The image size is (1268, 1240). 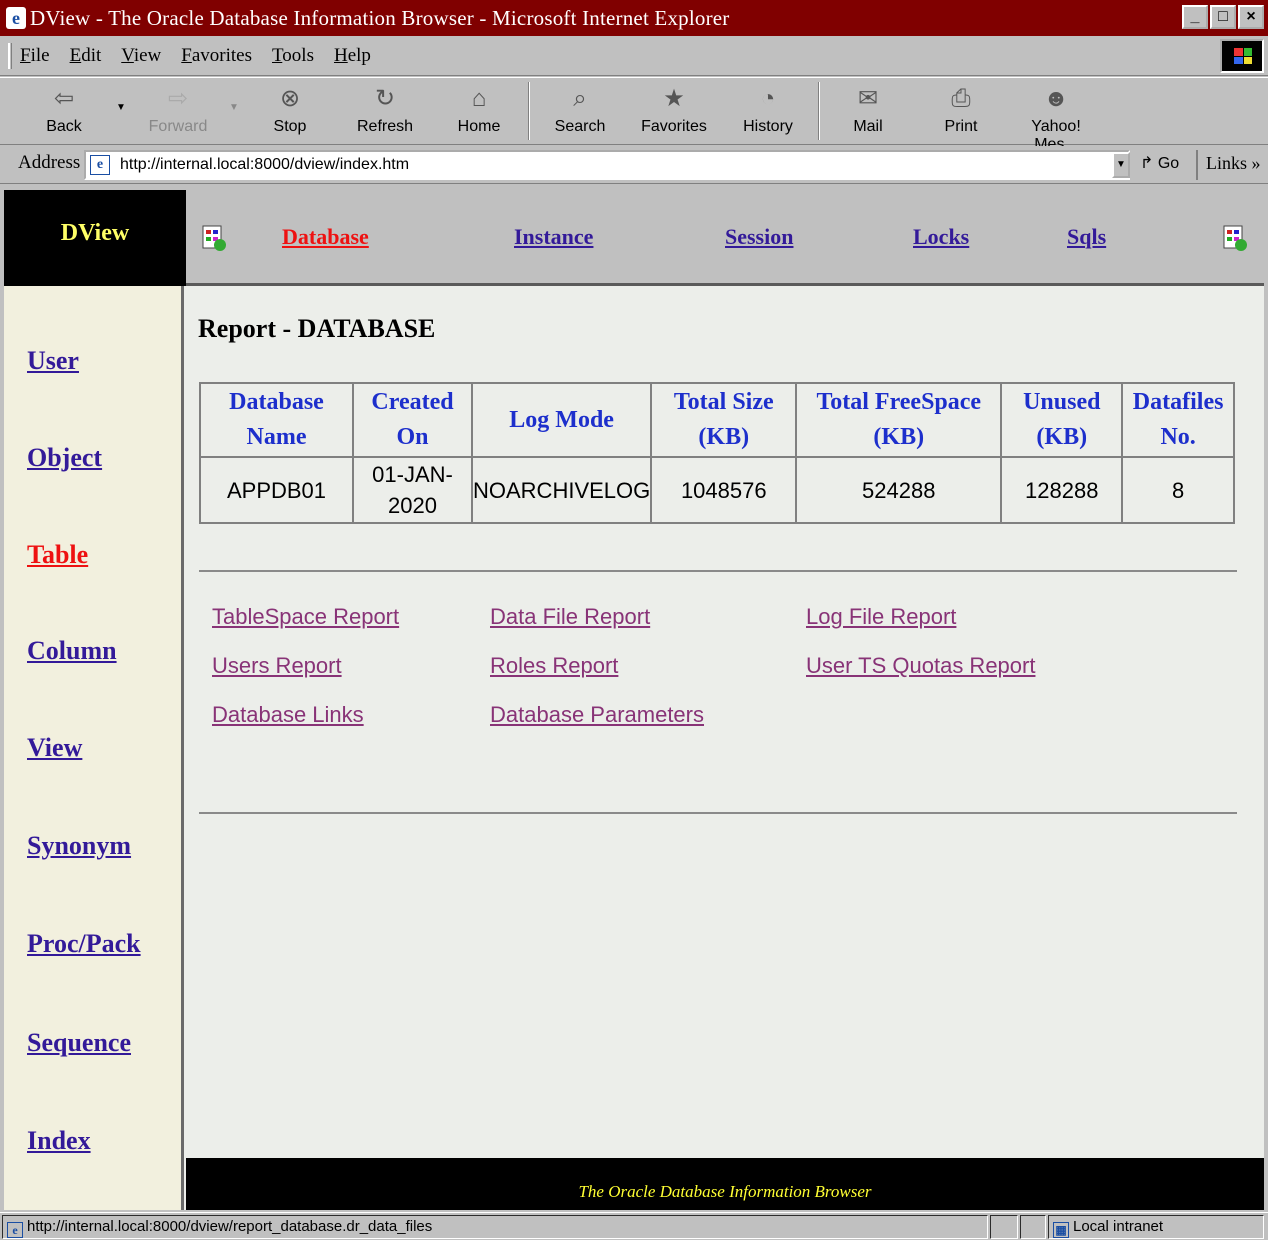 What do you see at coordinates (868, 112) in the screenshot?
I see `mail-button: ✉ Mail` at bounding box center [868, 112].